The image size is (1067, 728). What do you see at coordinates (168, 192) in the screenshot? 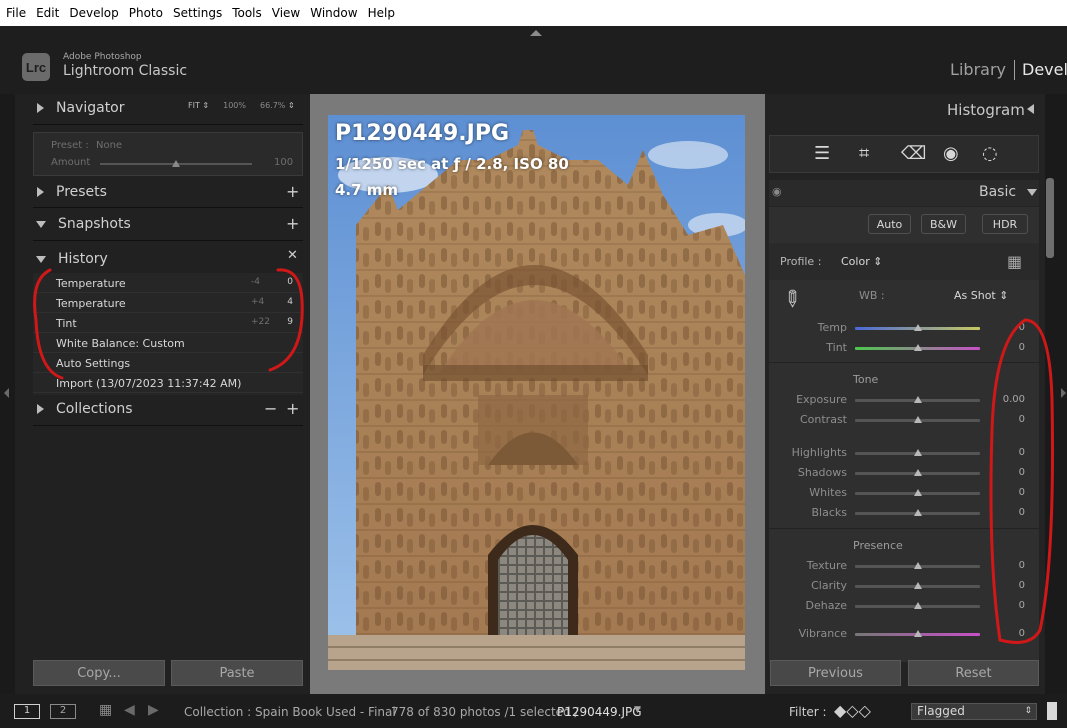
I see `presets-header: Presets` at bounding box center [168, 192].